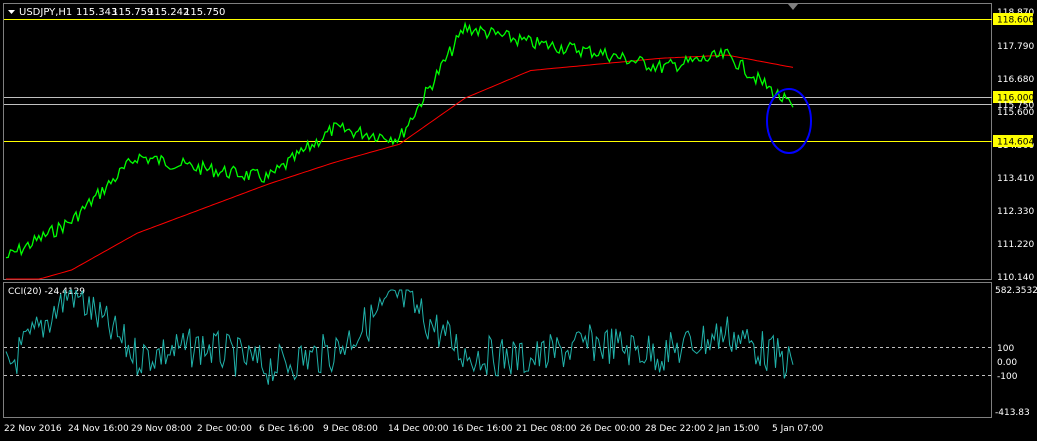 The image size is (1037, 441). Describe the element at coordinates (1005, 349) in the screenshot. I see `cci-tick-label: 100` at that location.